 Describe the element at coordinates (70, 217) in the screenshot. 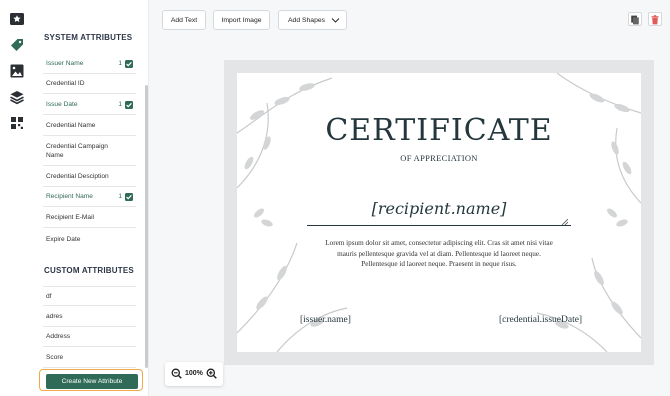

I see `attr-label: Recipient E-Mail` at that location.